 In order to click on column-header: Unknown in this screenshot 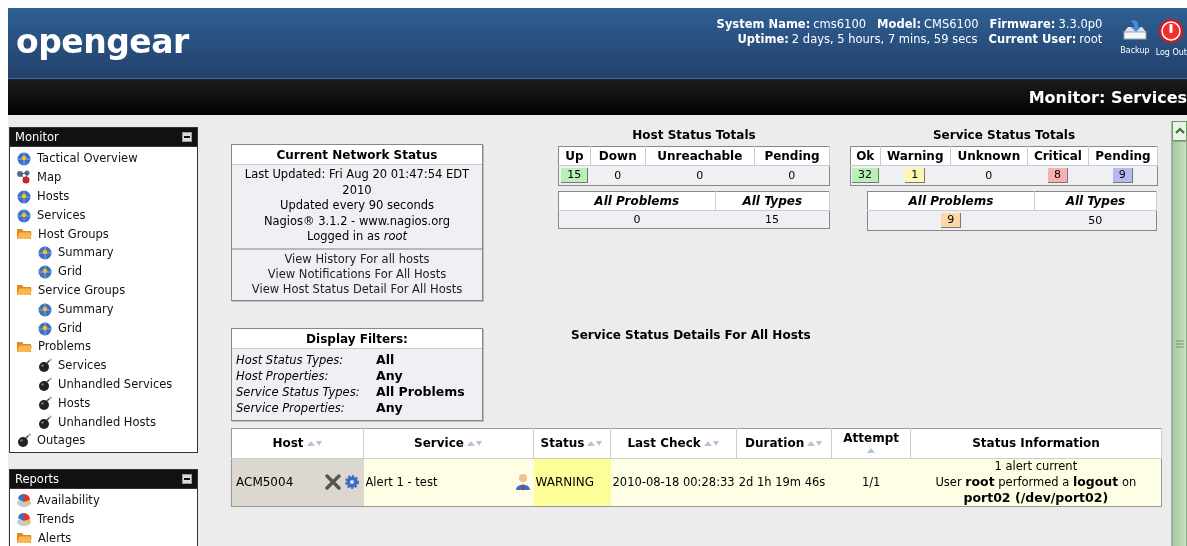, I will do `click(989, 156)`.